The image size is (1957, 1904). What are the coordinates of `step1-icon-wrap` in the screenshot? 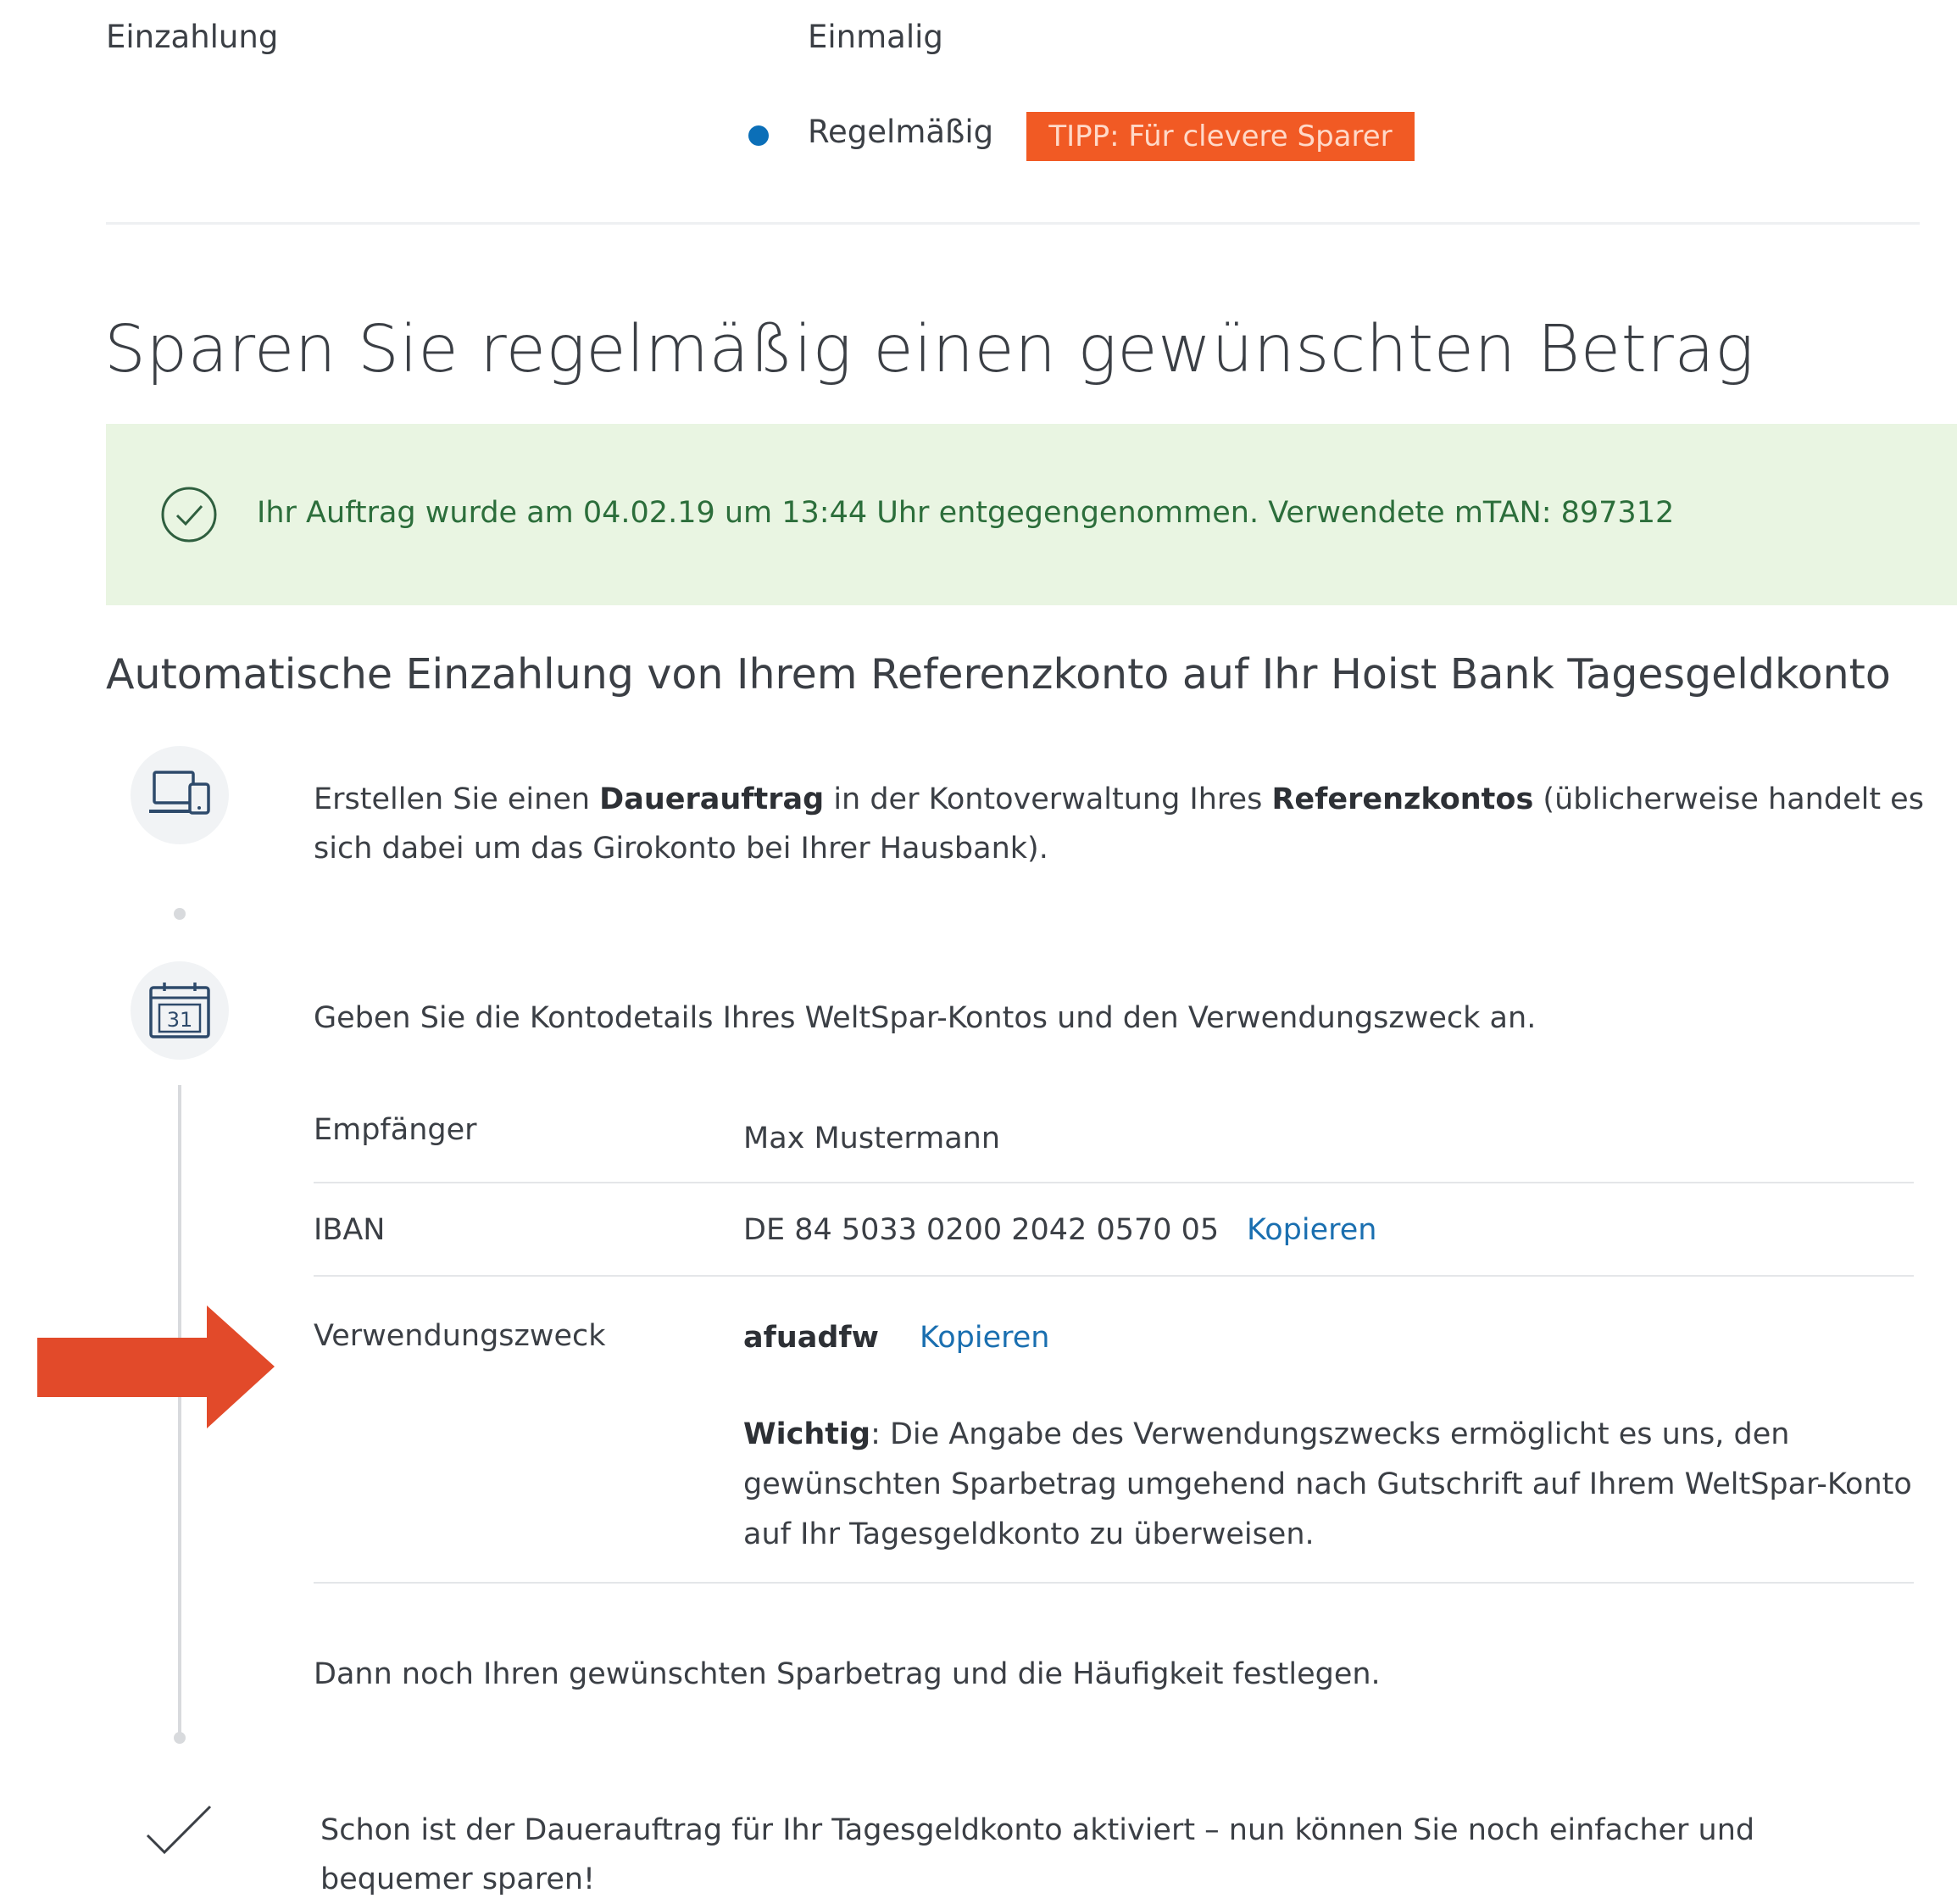 It's located at (180, 795).